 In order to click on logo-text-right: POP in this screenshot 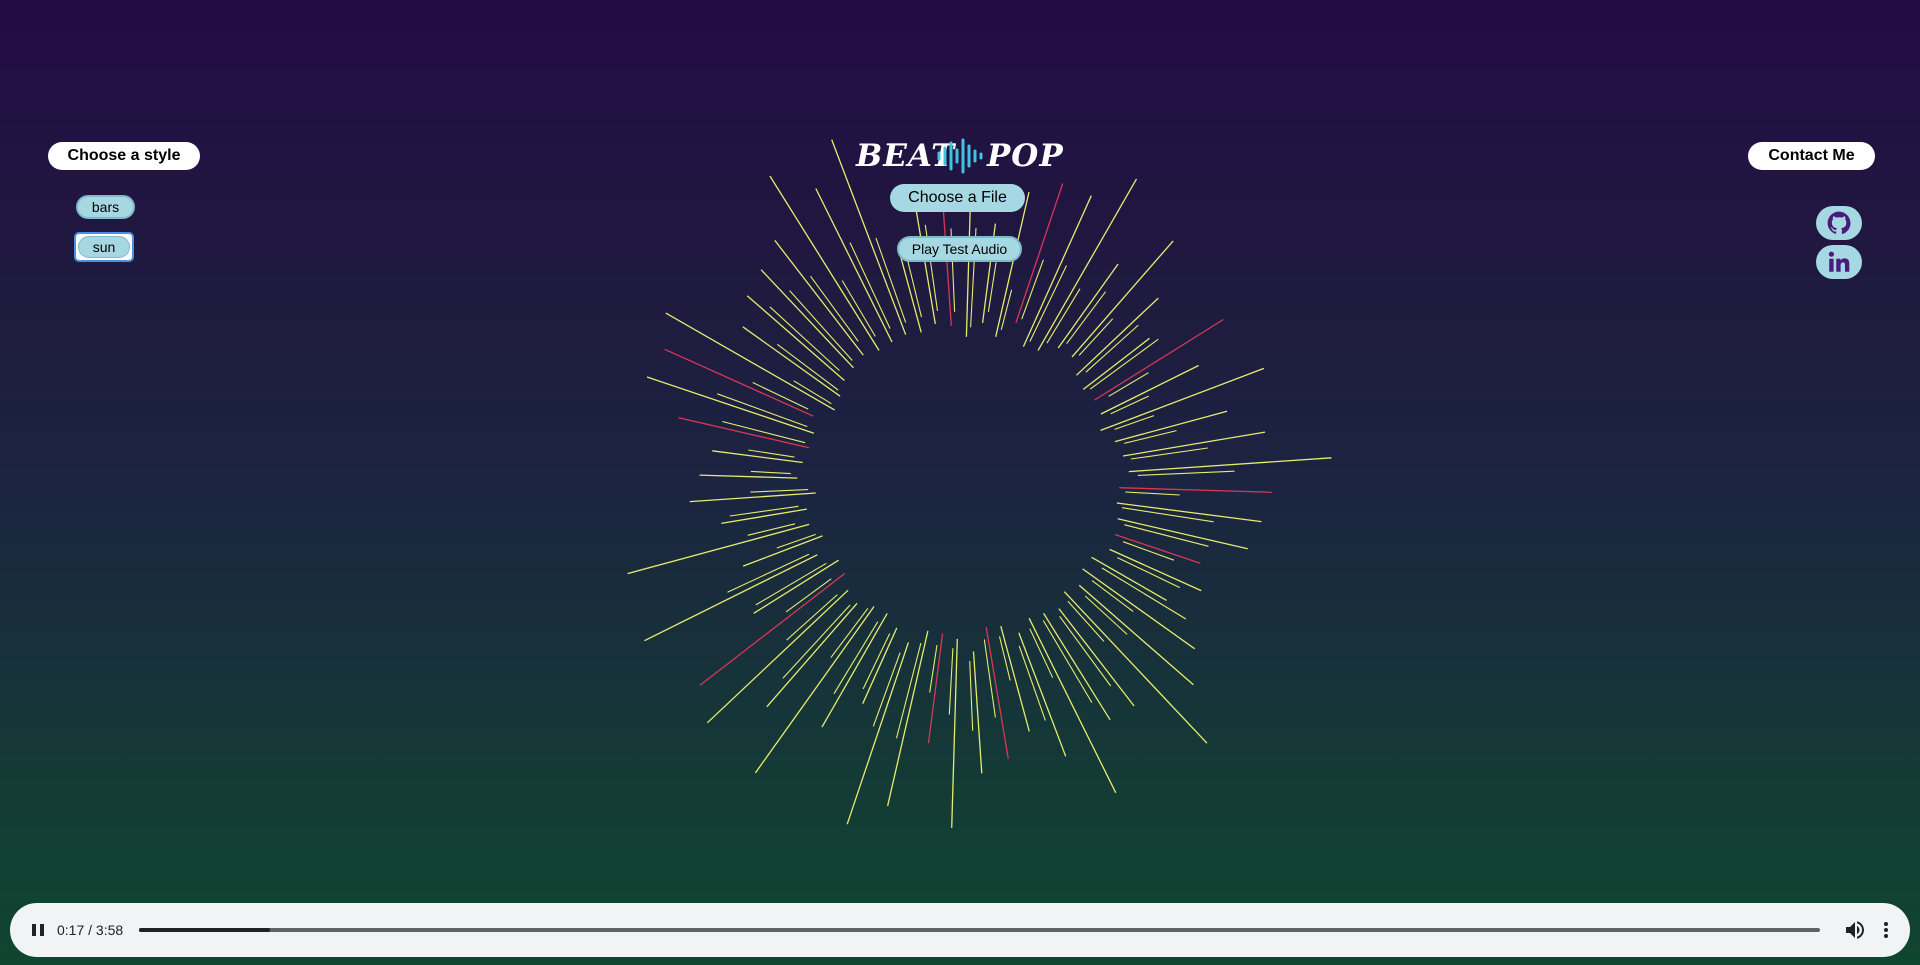, I will do `click(1025, 156)`.